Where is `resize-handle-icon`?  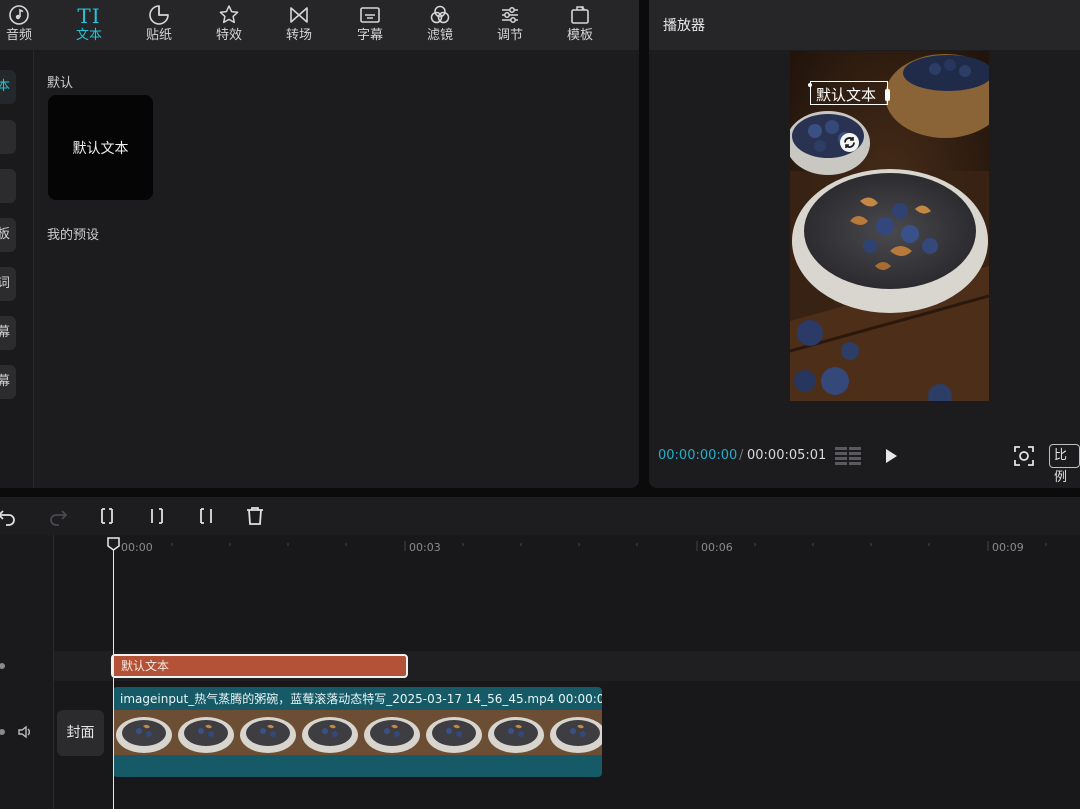 resize-handle-icon is located at coordinates (887, 95).